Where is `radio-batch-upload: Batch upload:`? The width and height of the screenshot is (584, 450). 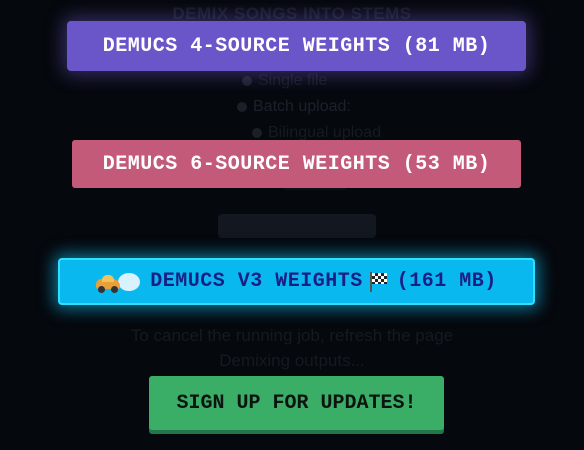
radio-batch-upload: Batch upload: is located at coordinates (294, 107).